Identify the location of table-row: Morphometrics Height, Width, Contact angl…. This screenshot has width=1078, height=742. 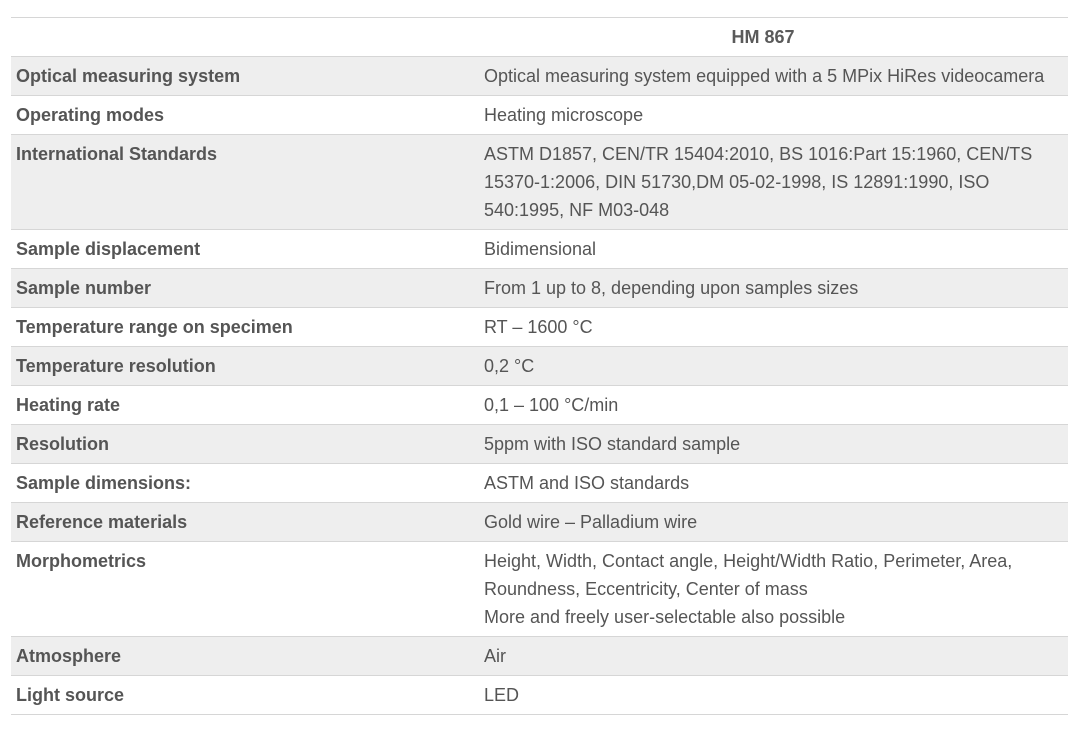
(539, 589).